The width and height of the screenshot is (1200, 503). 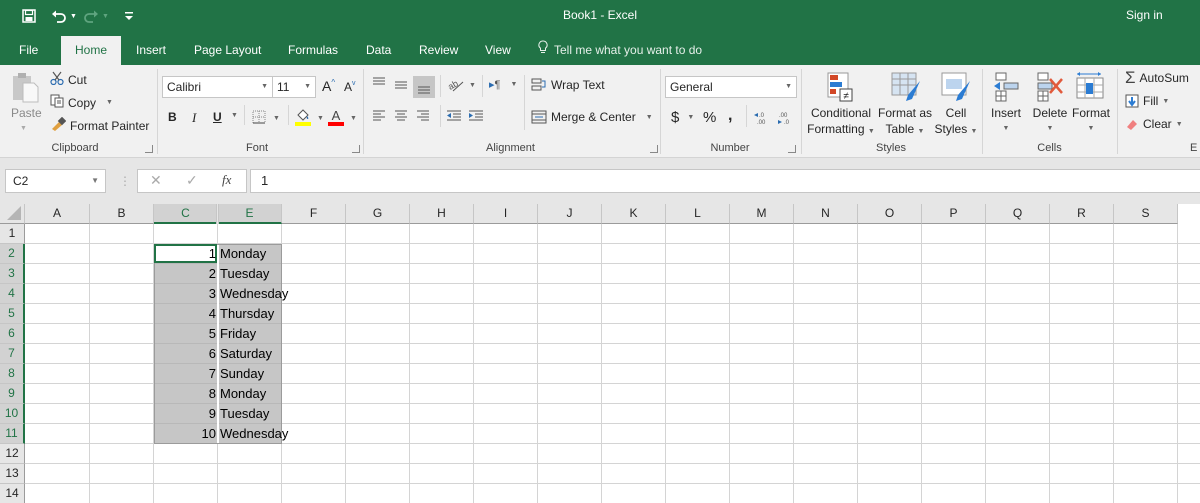 I want to click on cancel-icon: ✕, so click(x=156, y=180).